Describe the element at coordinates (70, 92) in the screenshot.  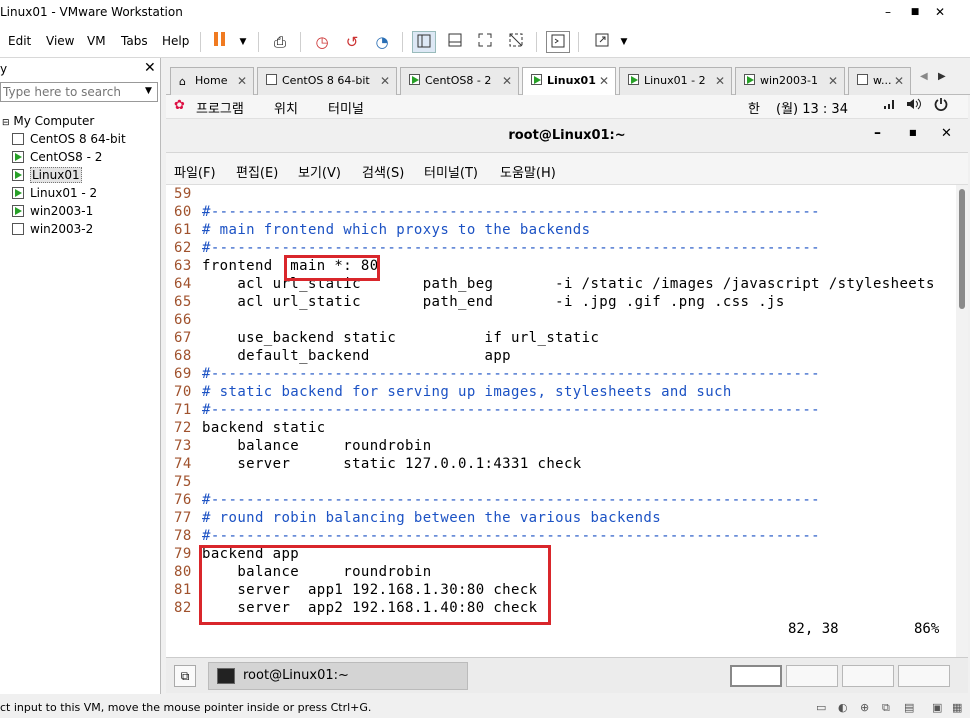
I see `search-input` at that location.